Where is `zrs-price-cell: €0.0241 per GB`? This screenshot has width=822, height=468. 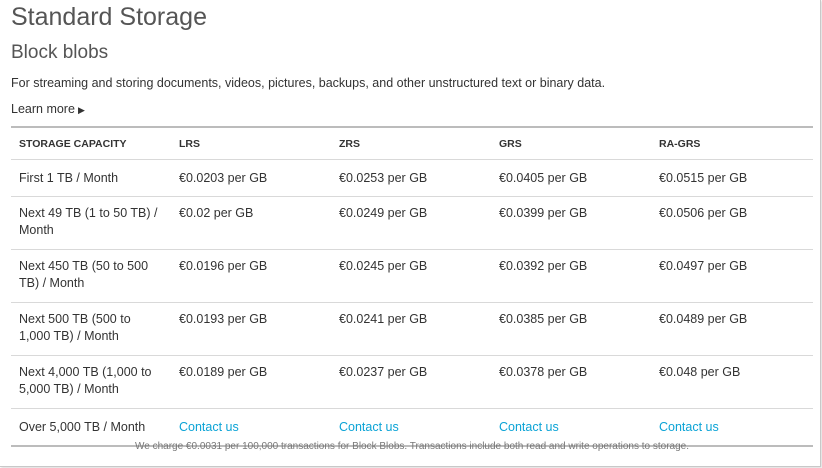 zrs-price-cell: €0.0241 per GB is located at coordinates (411, 329).